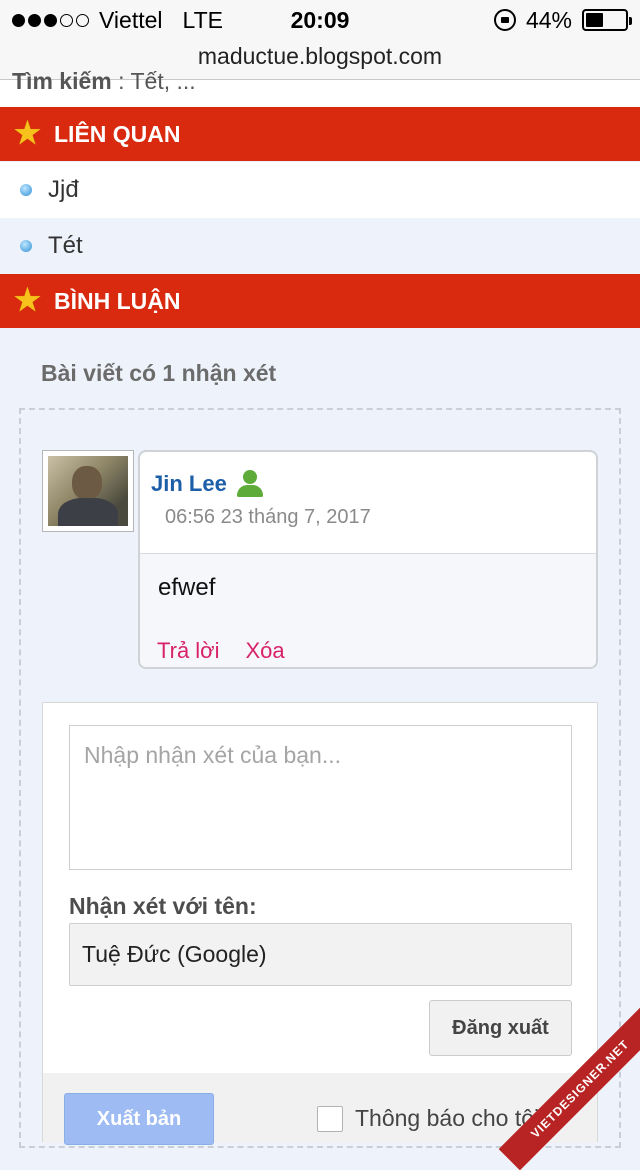  Describe the element at coordinates (50, 20) in the screenshot. I see `signal-strength-icon` at that location.